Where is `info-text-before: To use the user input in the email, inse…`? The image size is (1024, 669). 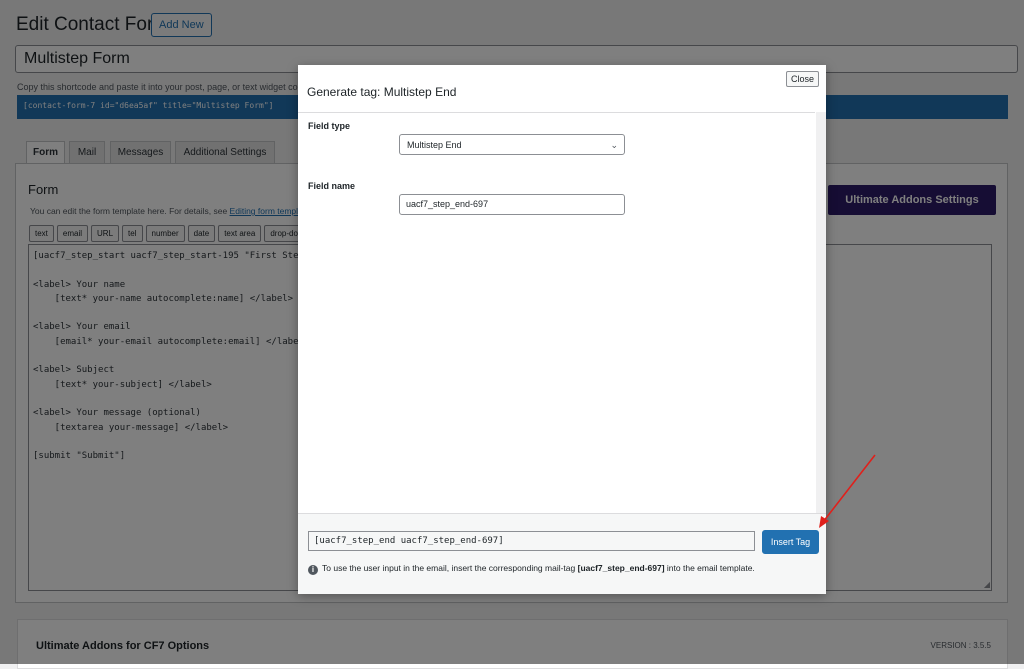
info-text-before: To use the user input in the email, inse… is located at coordinates (450, 568).